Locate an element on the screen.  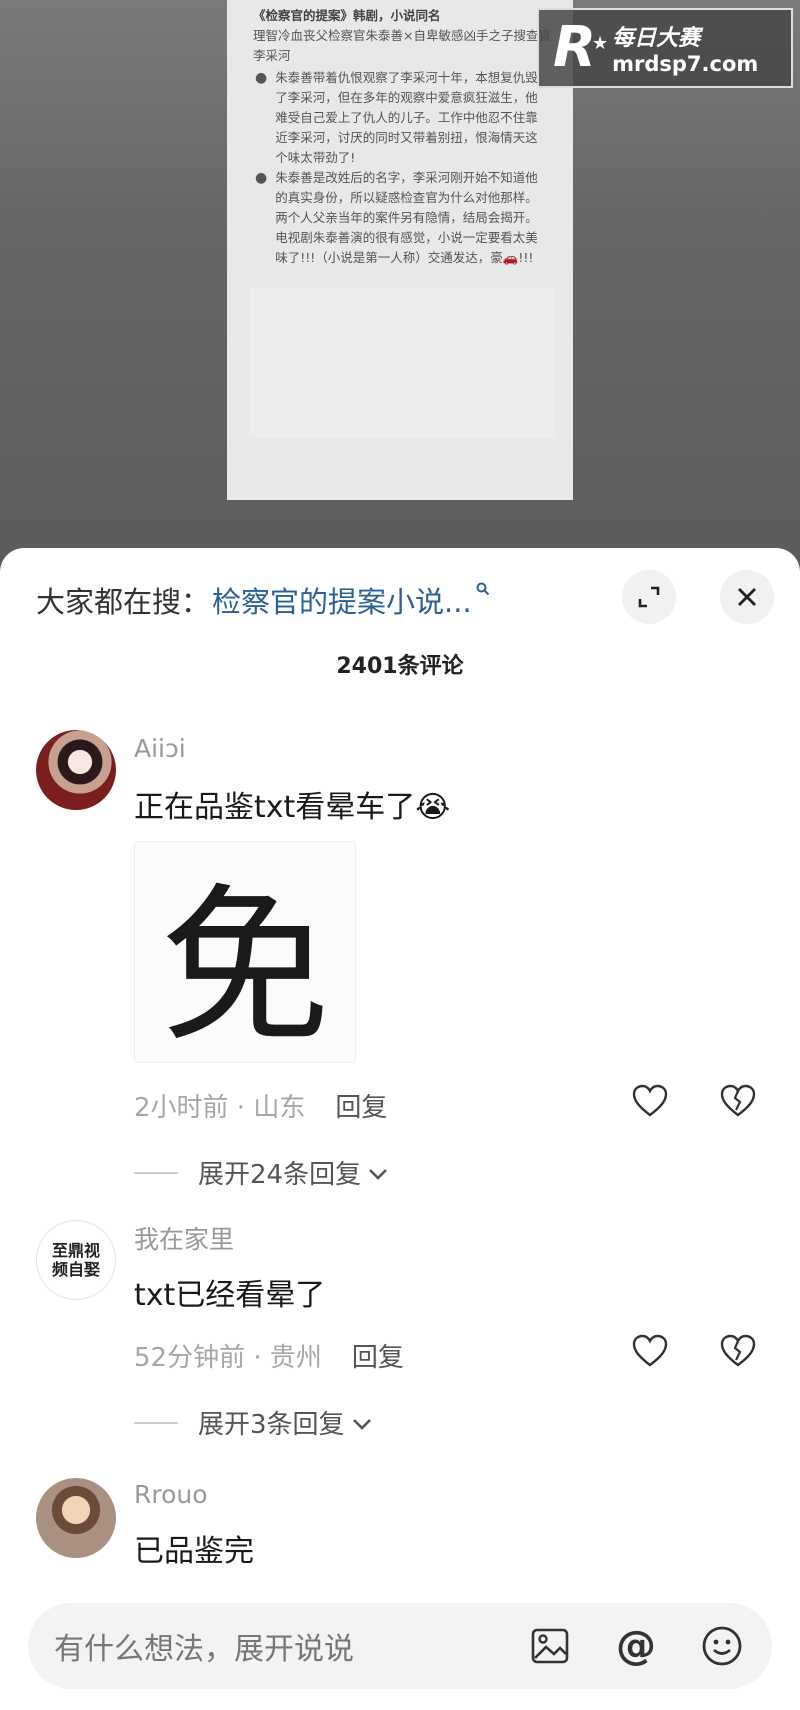
emoji-icon is located at coordinates (722, 1646).